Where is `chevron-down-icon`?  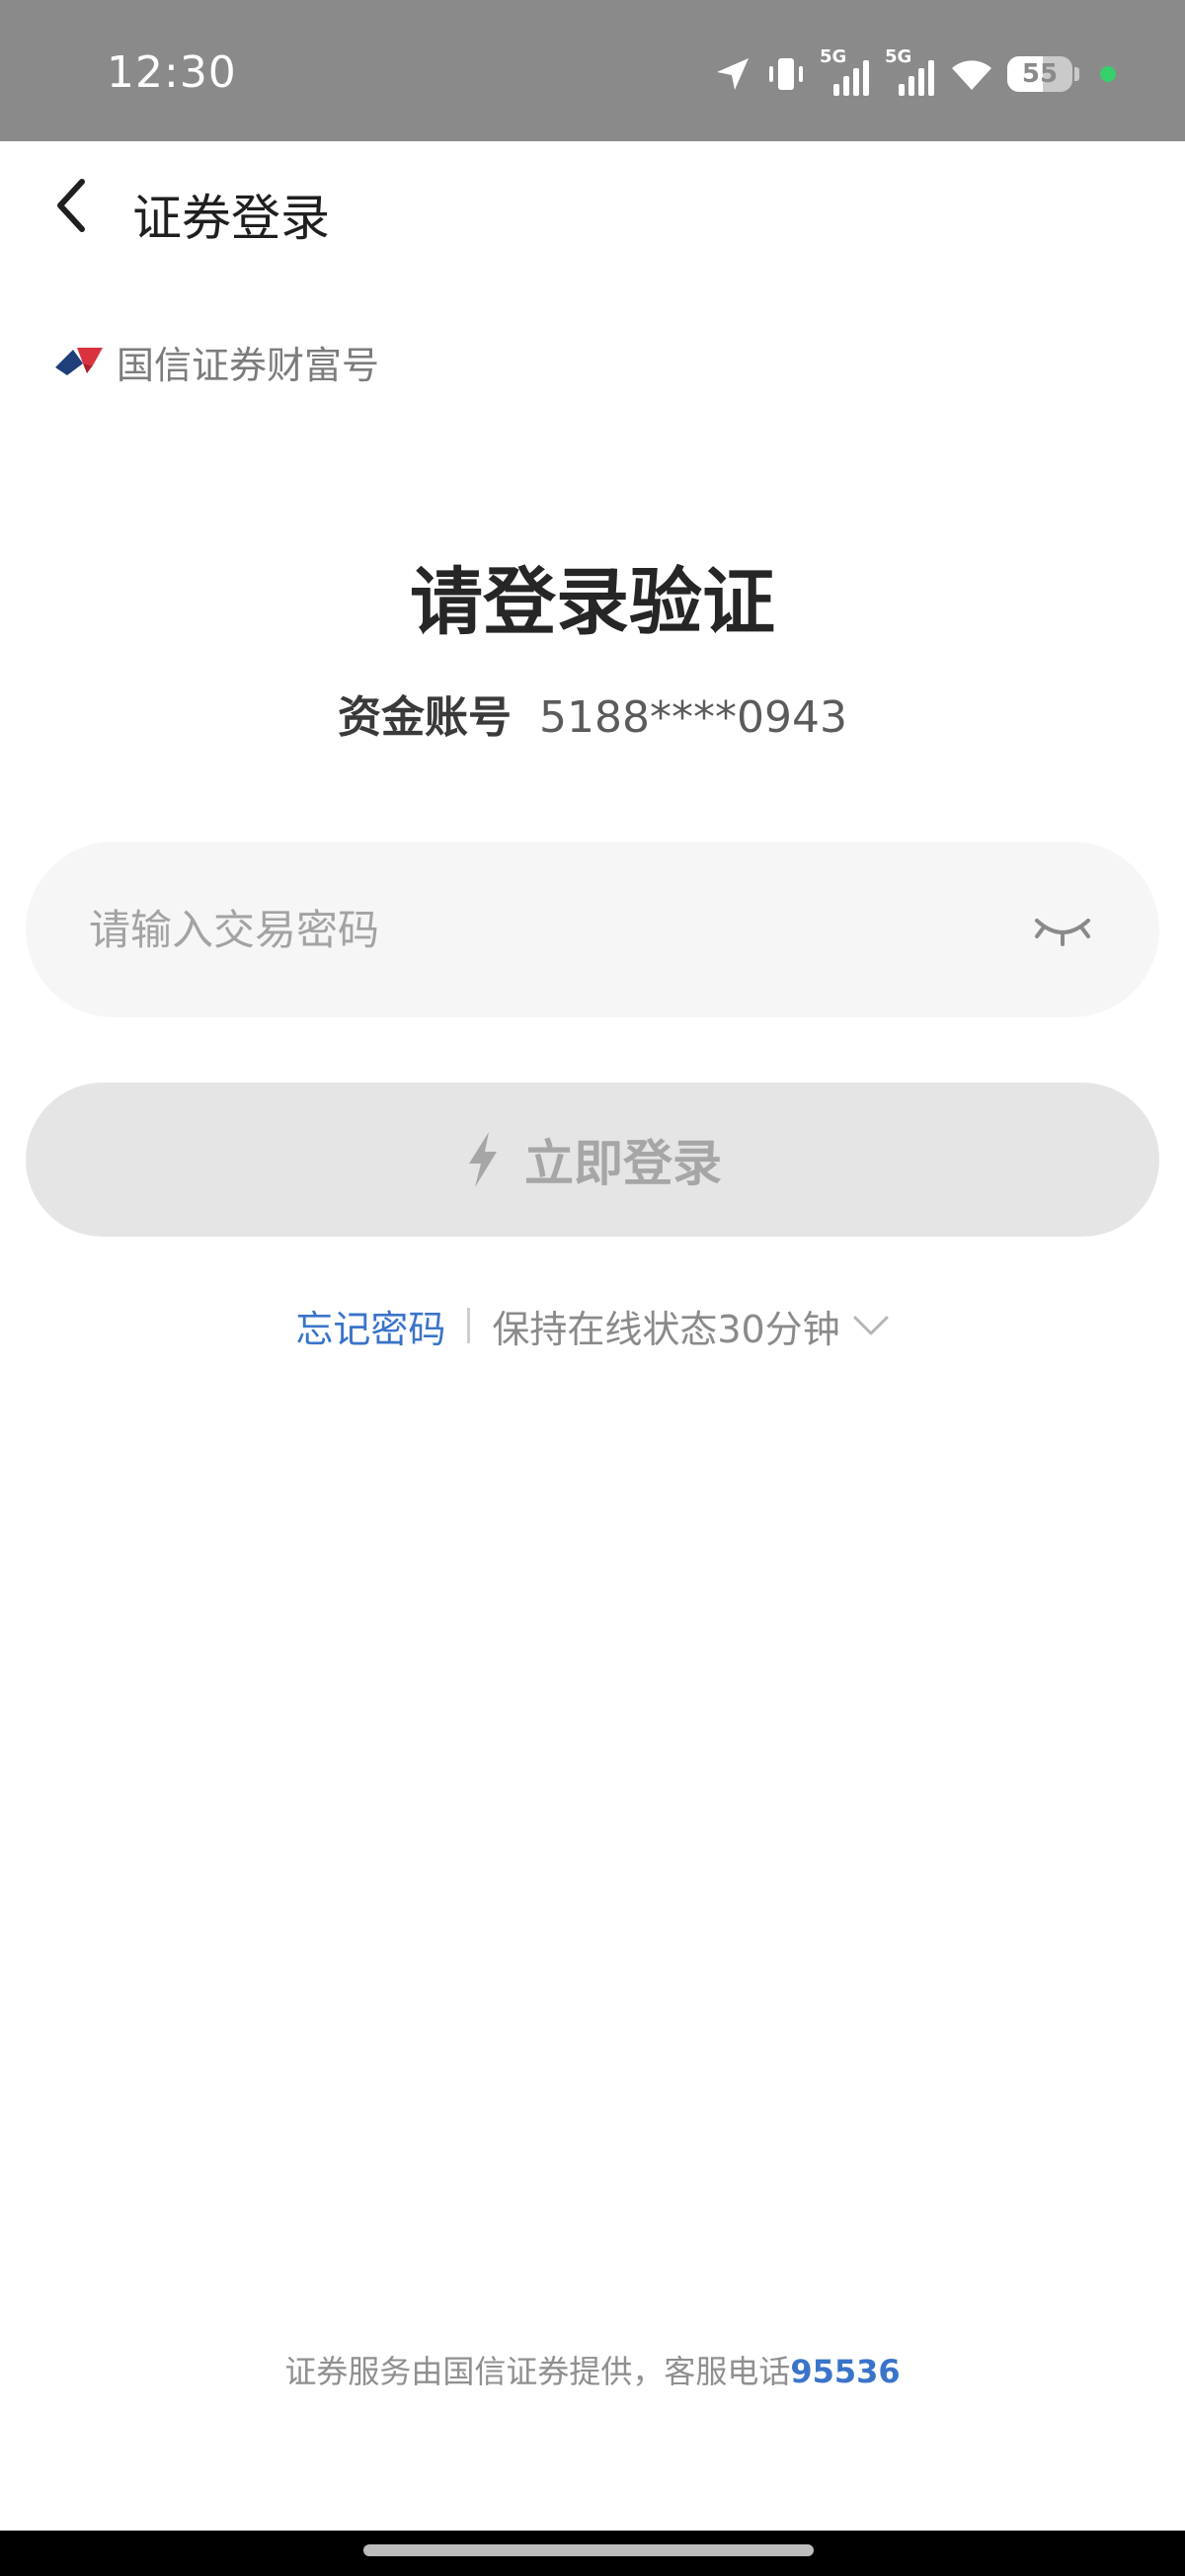 chevron-down-icon is located at coordinates (871, 1325).